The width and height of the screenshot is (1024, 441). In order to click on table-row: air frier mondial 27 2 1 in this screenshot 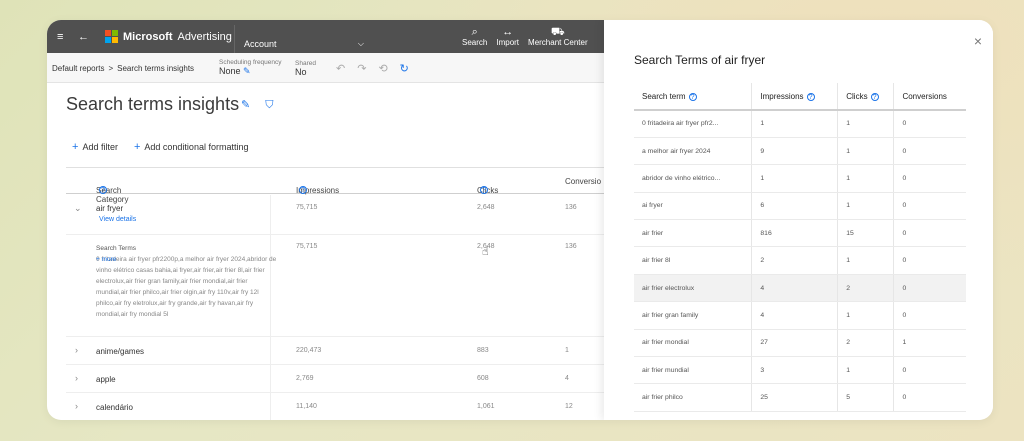, I will do `click(800, 343)`.